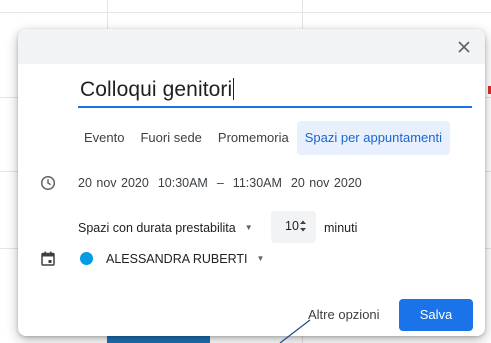 The height and width of the screenshot is (343, 491). I want to click on duration-value: 10, so click(292, 226).